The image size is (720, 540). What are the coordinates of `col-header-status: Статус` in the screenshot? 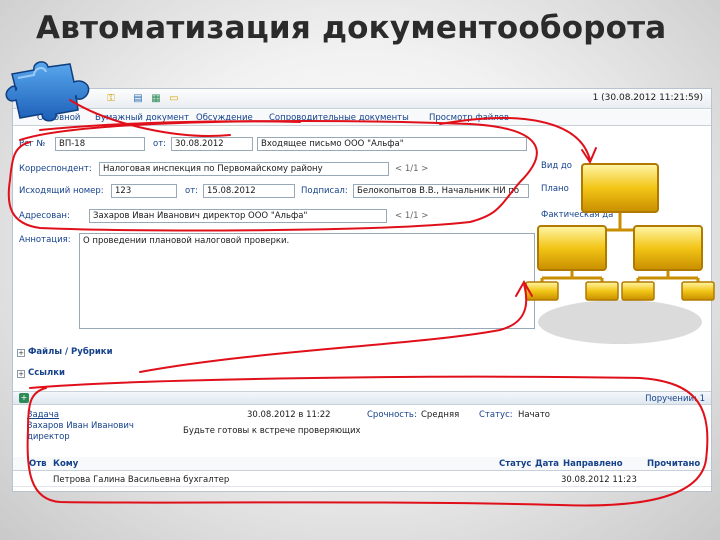 It's located at (515, 464).